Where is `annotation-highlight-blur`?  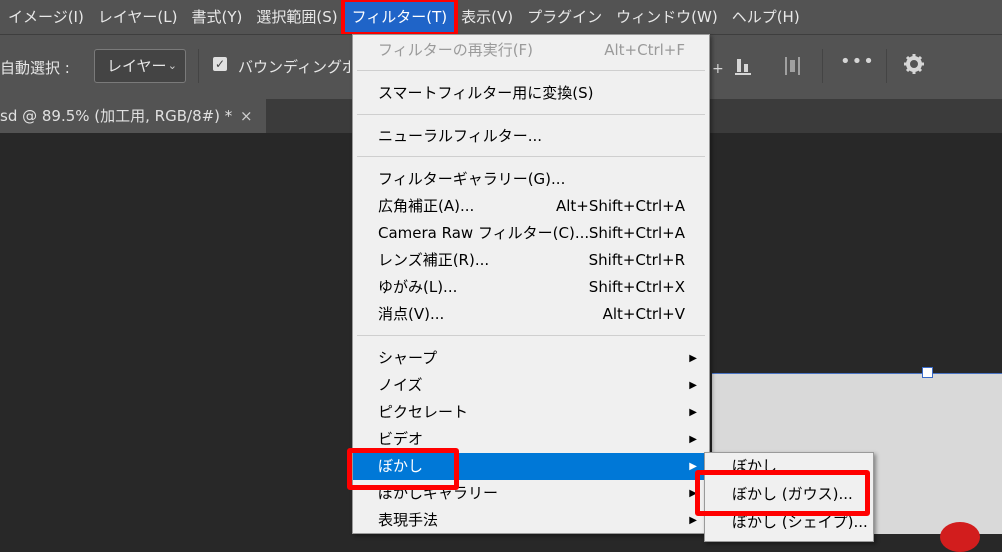
annotation-highlight-blur is located at coordinates (403, 469).